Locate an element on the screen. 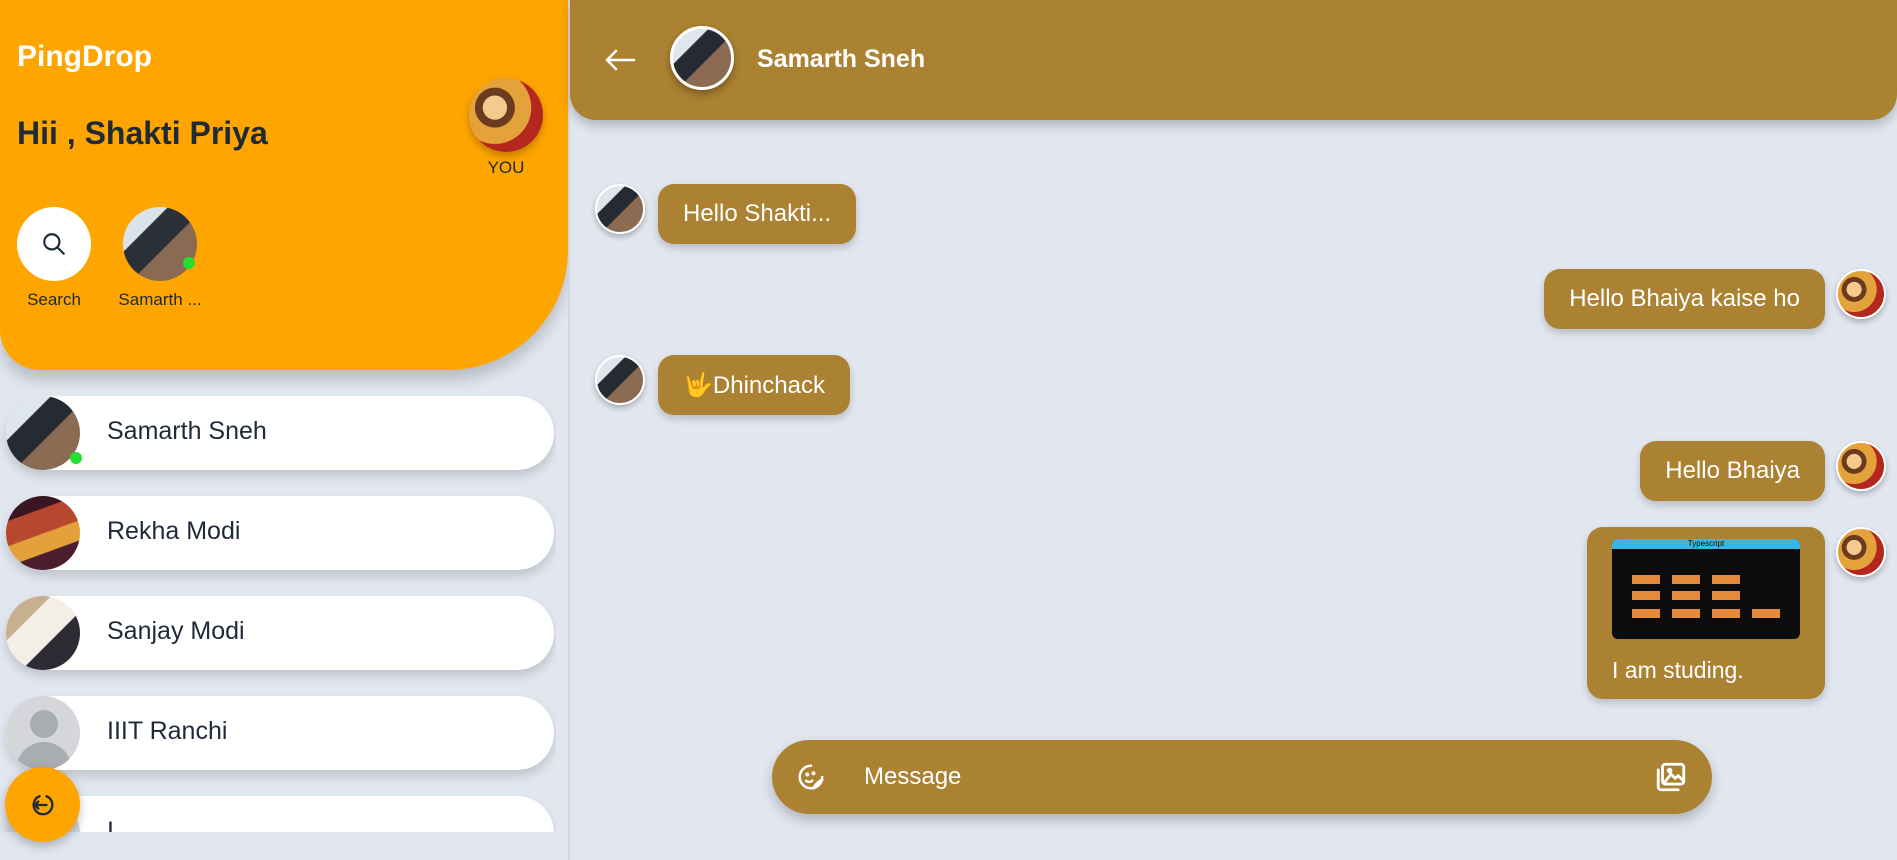  message-bubble-image: Typescript I am studing. is located at coordinates (1706, 613).